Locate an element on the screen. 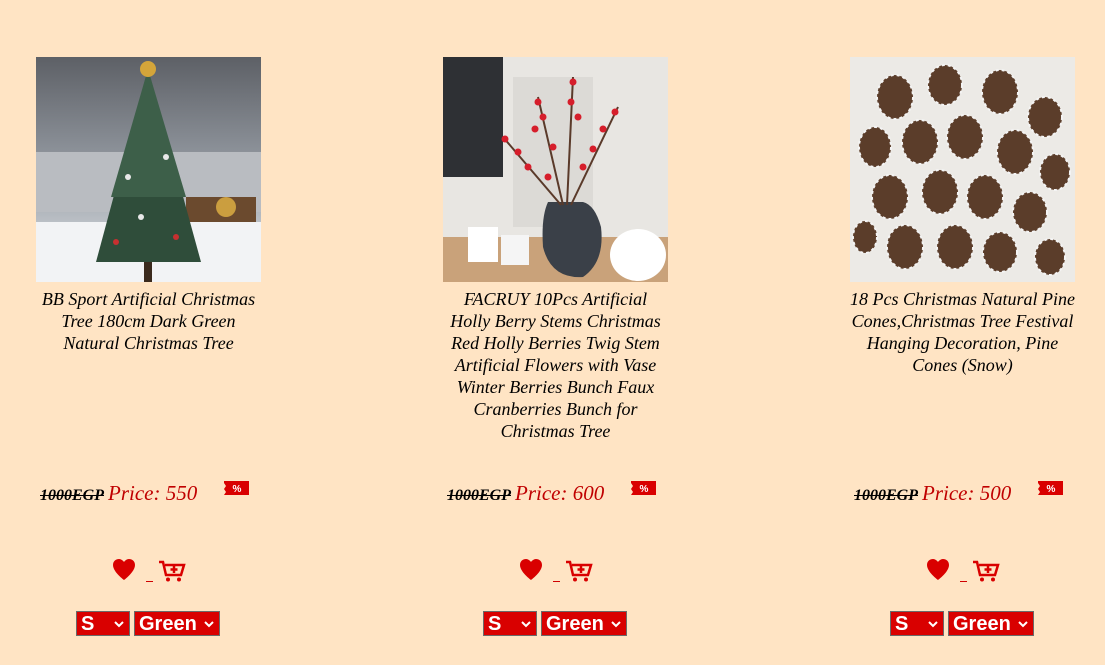  price-row: 1000EGP Price: 550 is located at coordinates (118, 493).